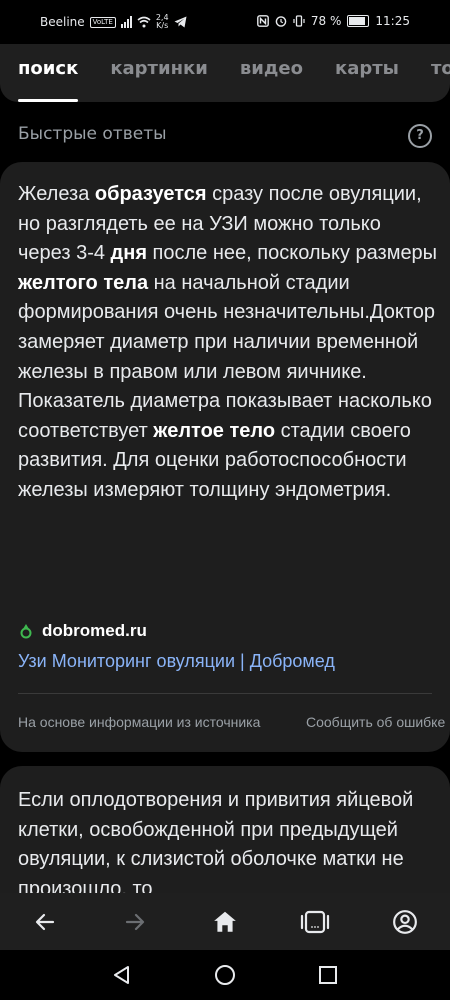 This screenshot has height=1000, width=450. What do you see at coordinates (225, 693) in the screenshot?
I see `divider` at bounding box center [225, 693].